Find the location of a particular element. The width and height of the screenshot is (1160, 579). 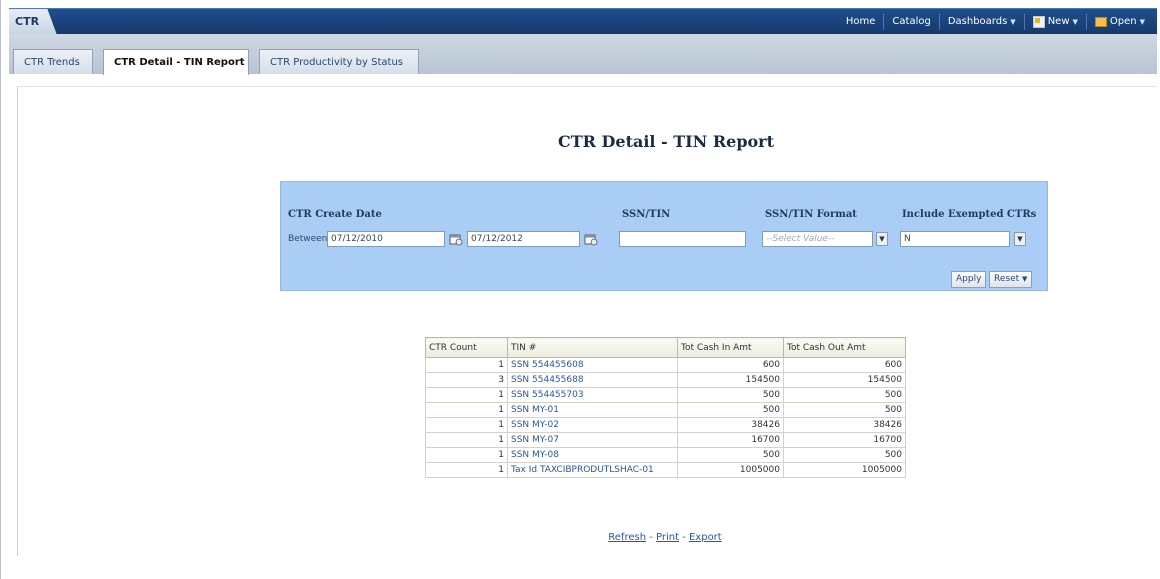

table-row: 1 SSN MY-08 500 500 is located at coordinates (665, 455).